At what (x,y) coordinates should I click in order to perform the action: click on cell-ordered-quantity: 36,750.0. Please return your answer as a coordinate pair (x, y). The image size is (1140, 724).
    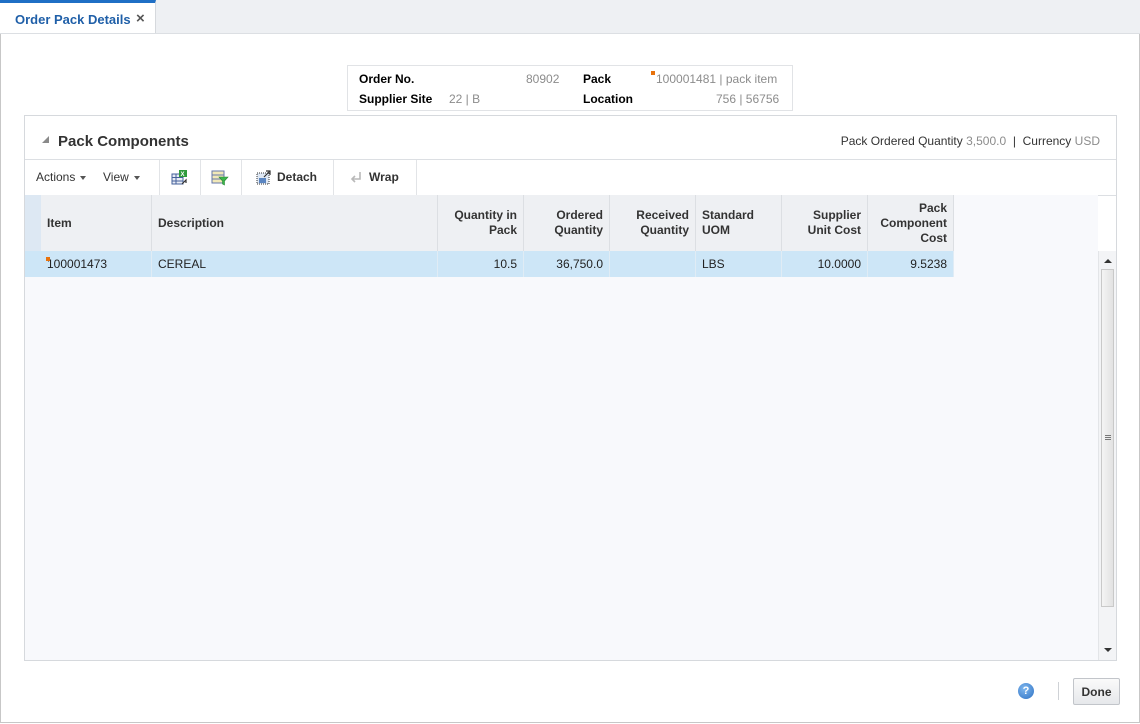
    Looking at the image, I should click on (567, 264).